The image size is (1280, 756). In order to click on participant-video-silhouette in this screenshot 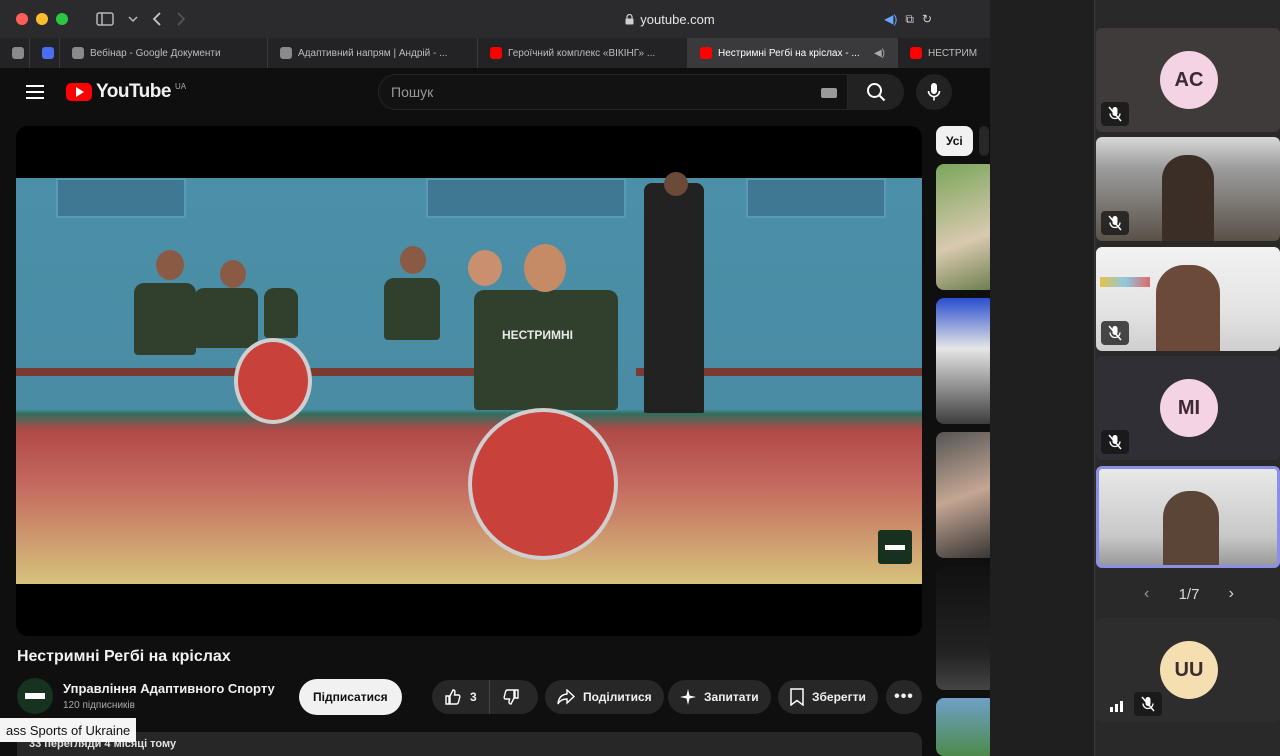, I will do `click(1188, 308)`.